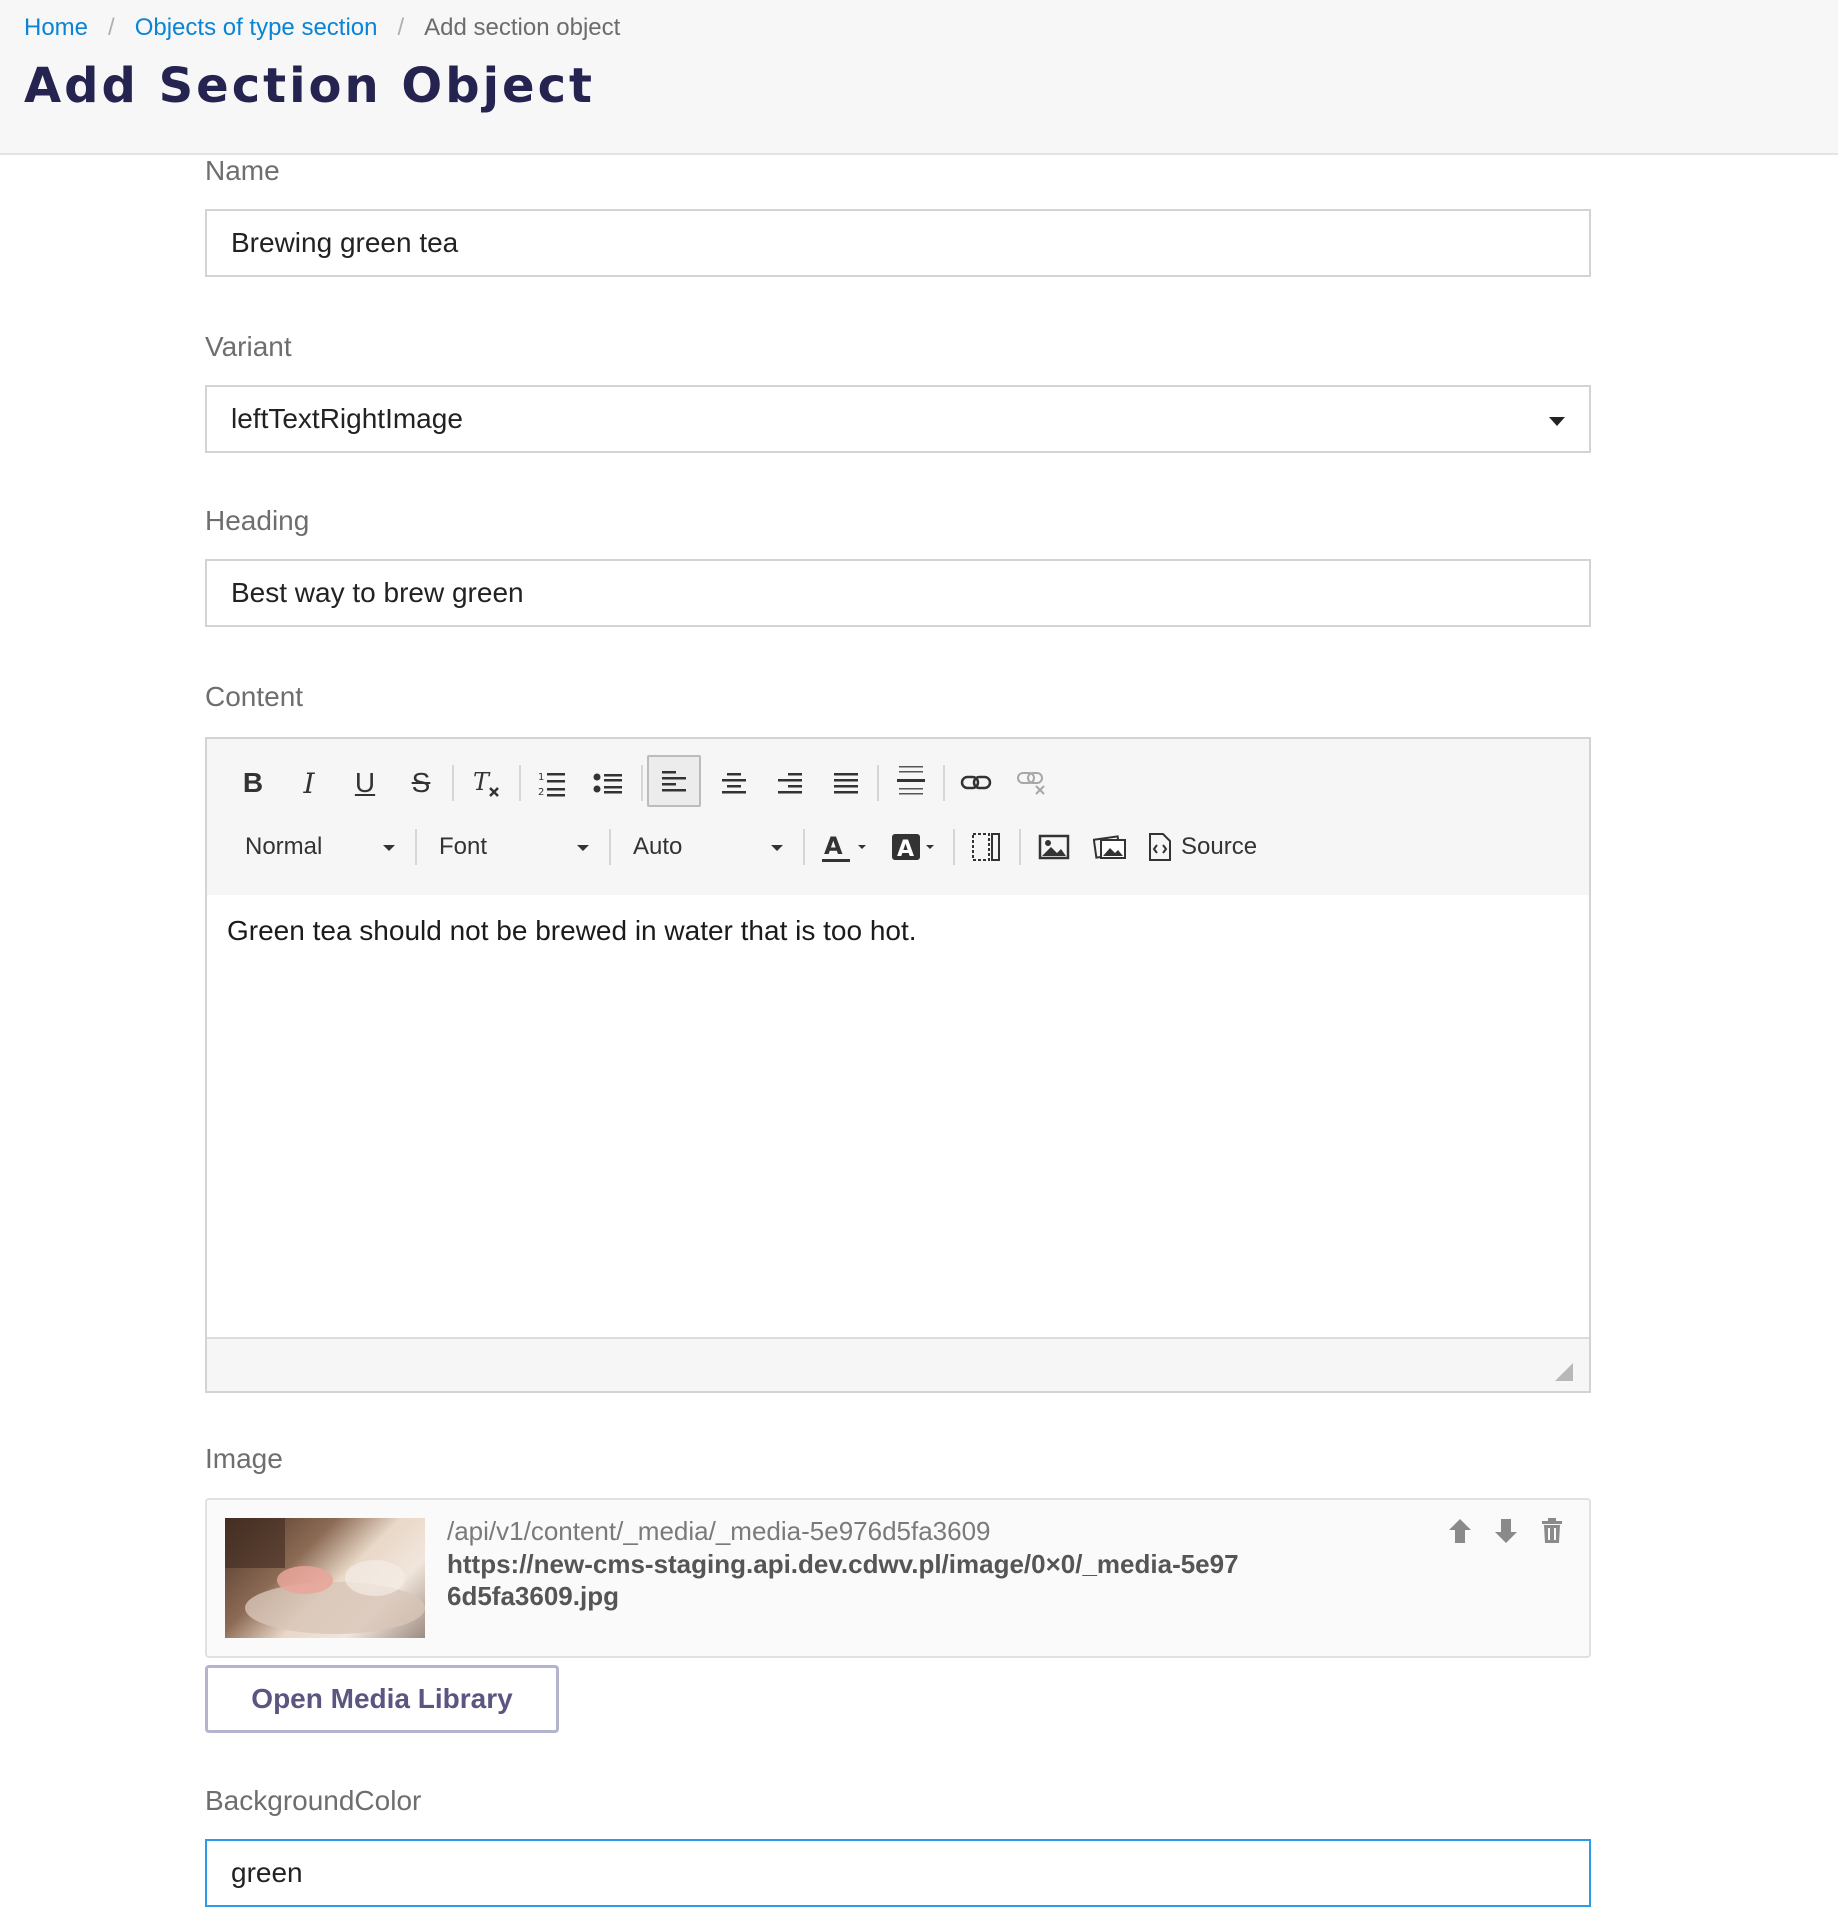 Image resolution: width=1838 pixels, height=1914 pixels. I want to click on underline-icon: U, so click(365, 782).